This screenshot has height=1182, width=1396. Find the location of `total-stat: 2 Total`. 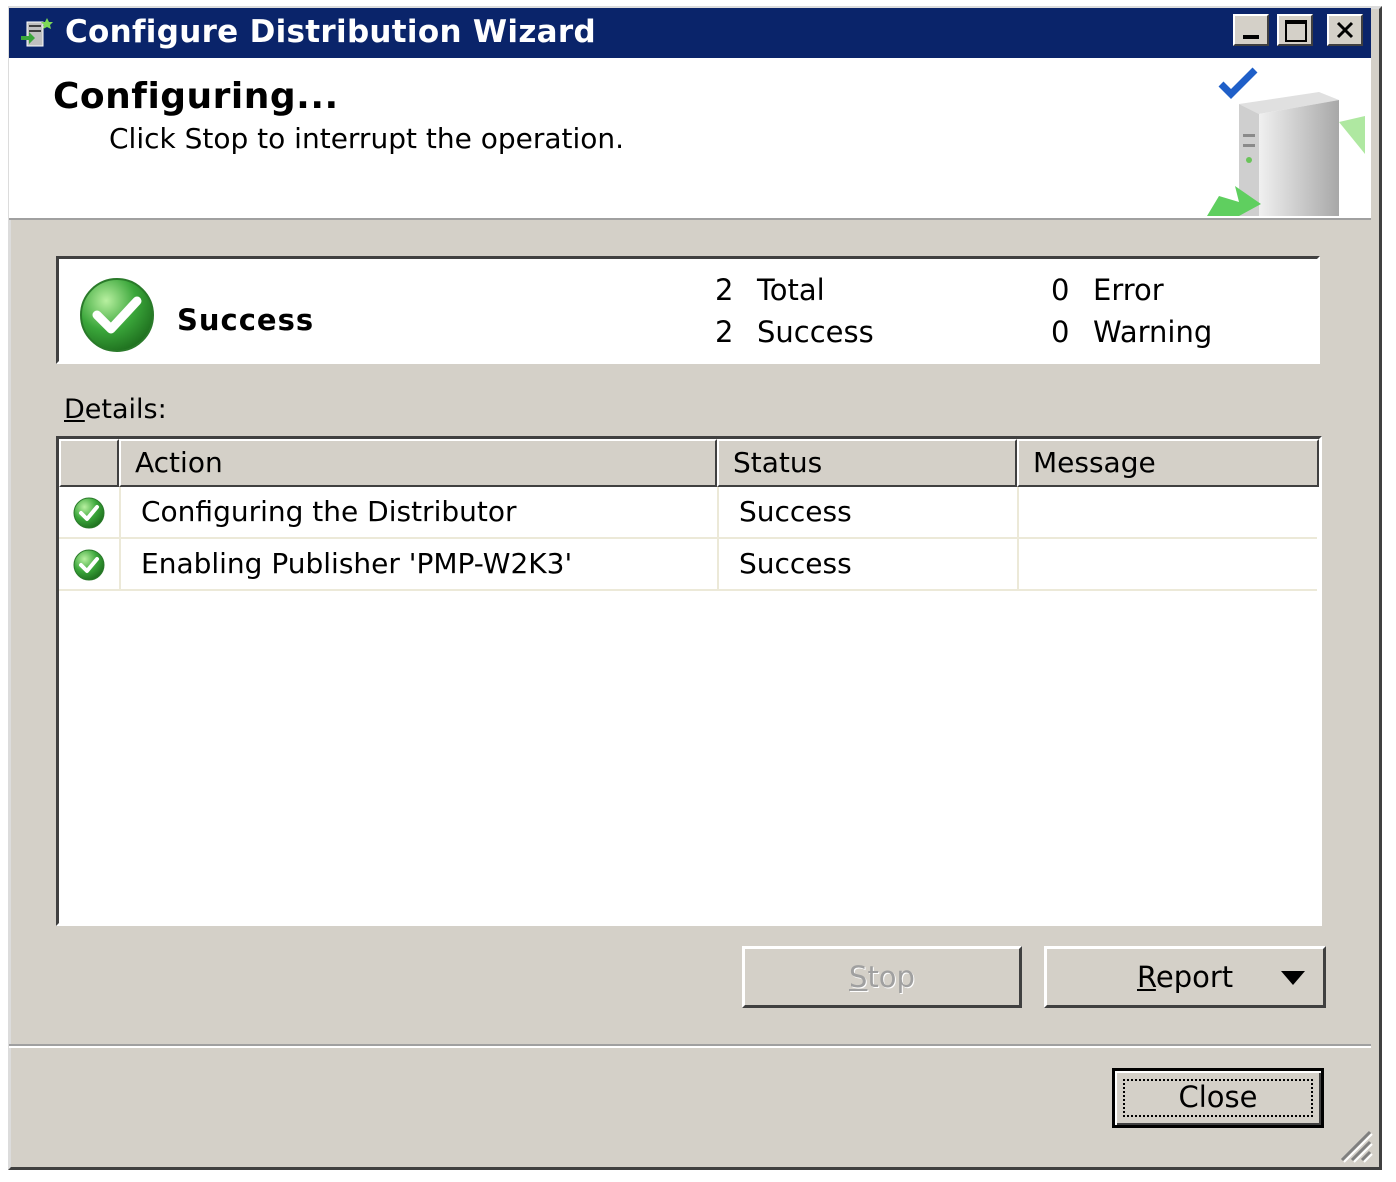

total-stat: 2 Total is located at coordinates (770, 290).